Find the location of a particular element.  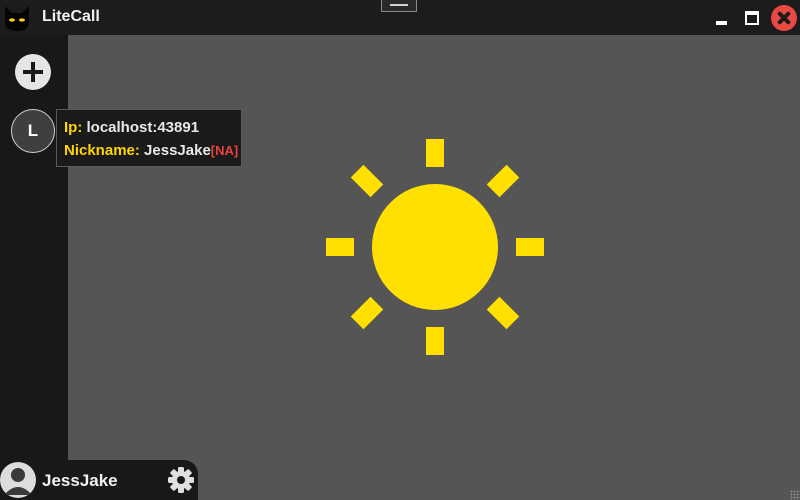

drag-handle is located at coordinates (399, 6).